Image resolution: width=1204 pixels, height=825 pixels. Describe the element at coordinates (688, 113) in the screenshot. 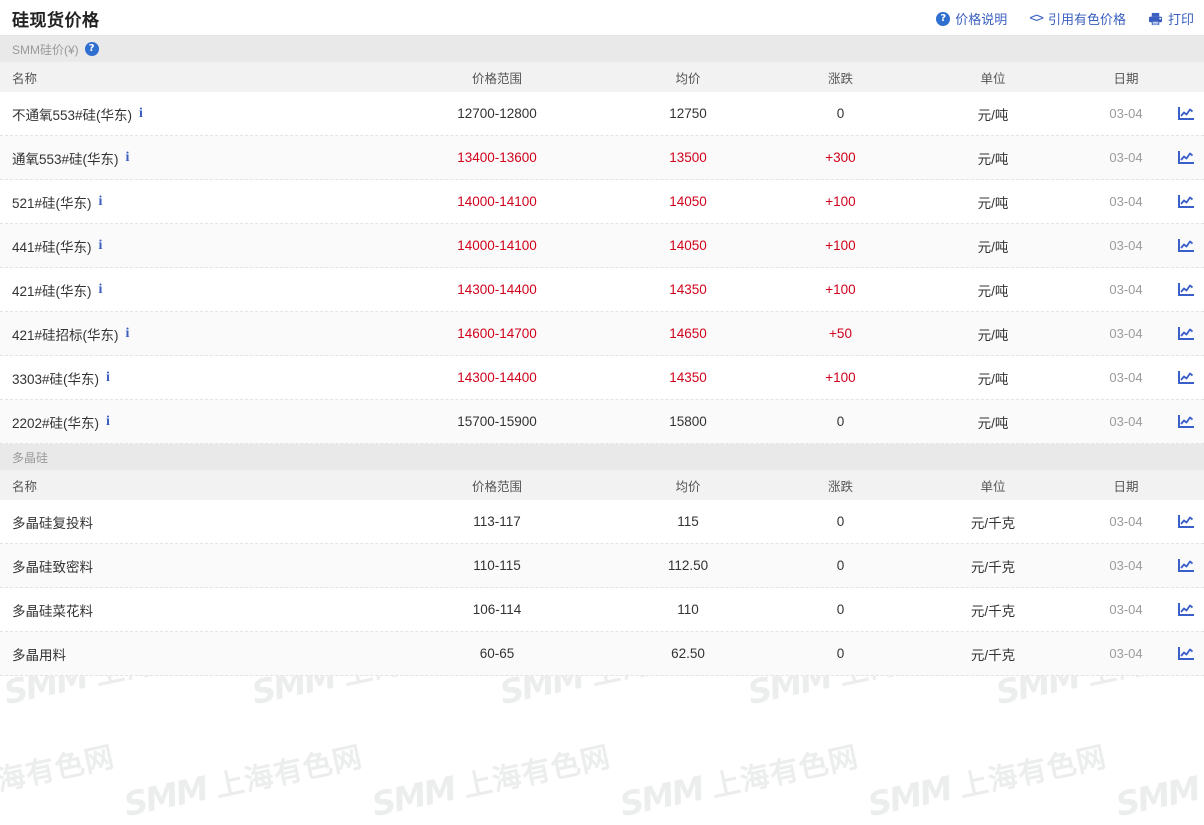

I see `cell-average: 12750` at that location.